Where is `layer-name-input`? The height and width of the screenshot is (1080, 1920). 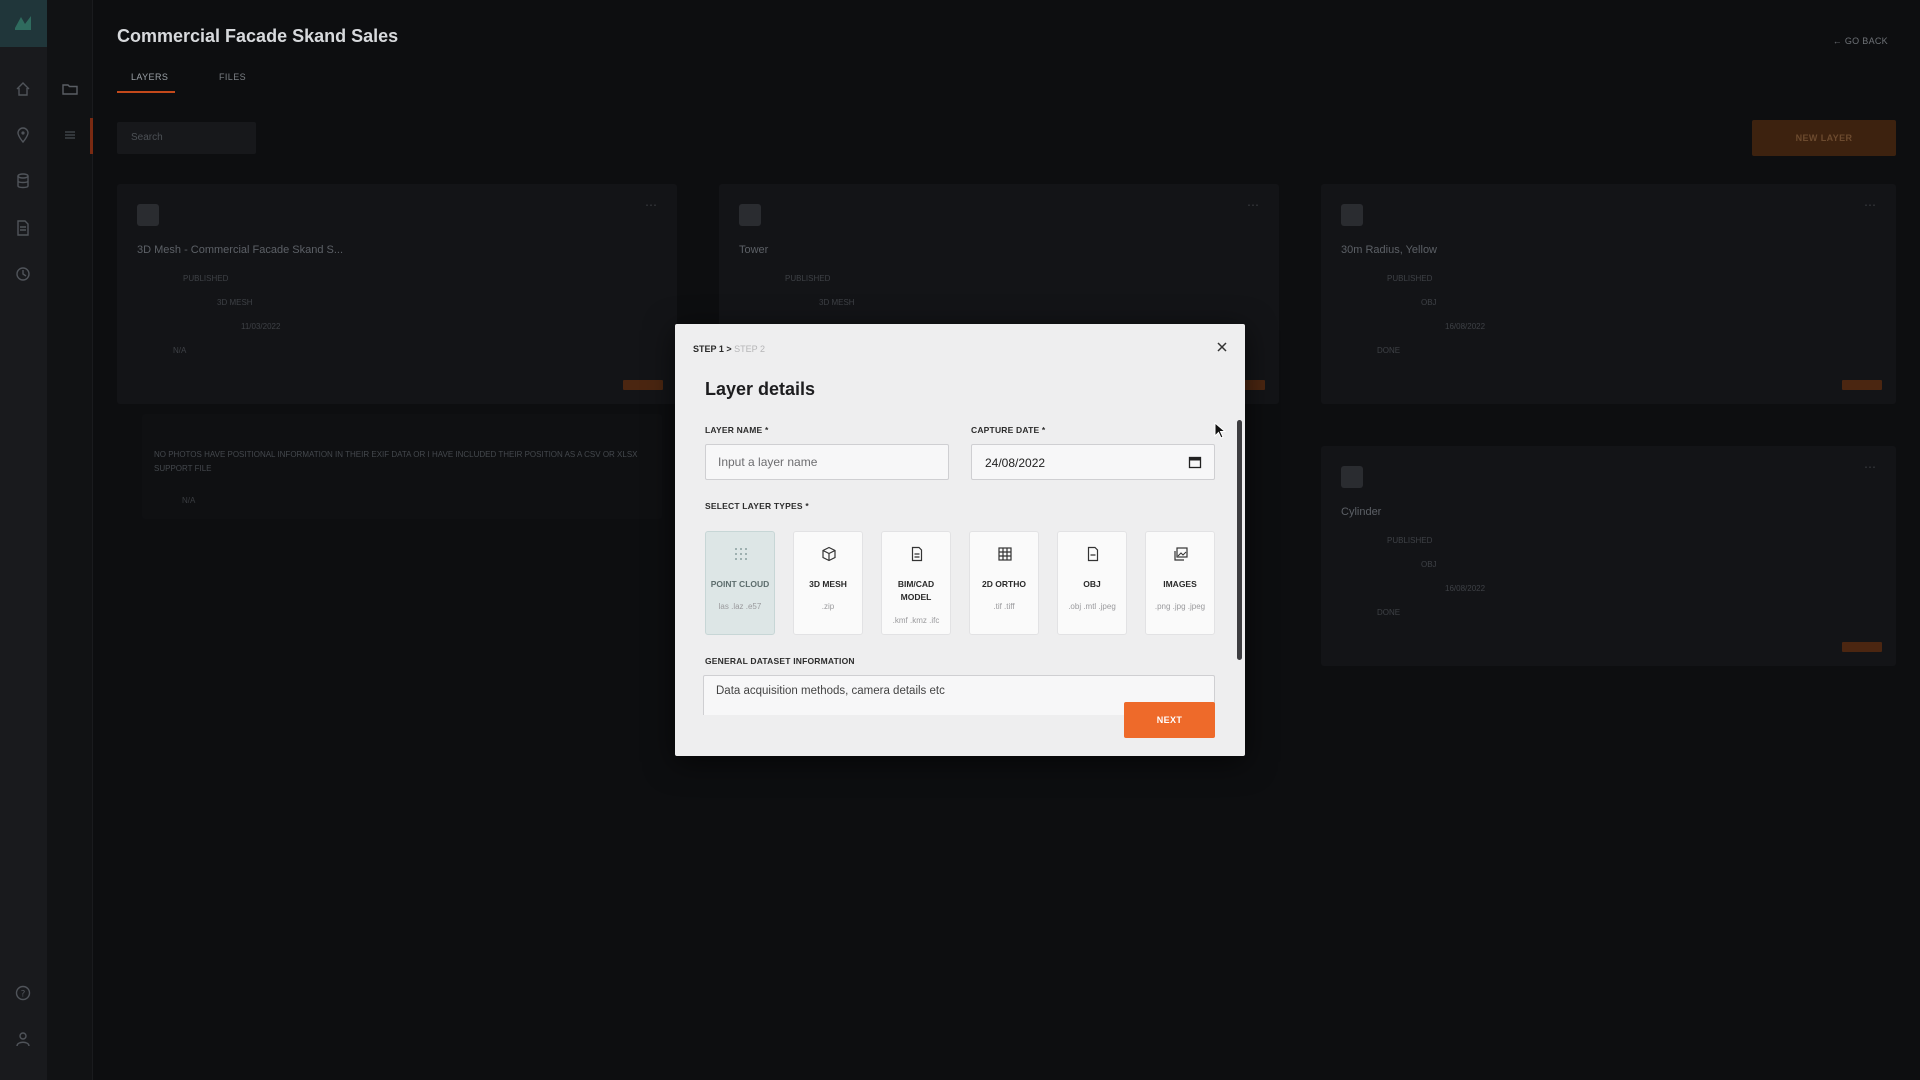
layer-name-input is located at coordinates (827, 462).